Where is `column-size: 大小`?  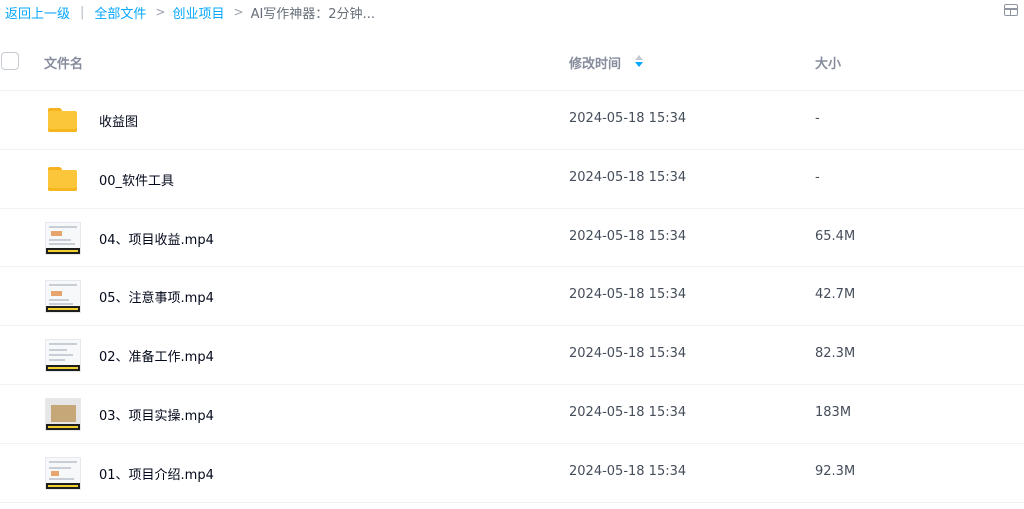
column-size: 大小 is located at coordinates (828, 64).